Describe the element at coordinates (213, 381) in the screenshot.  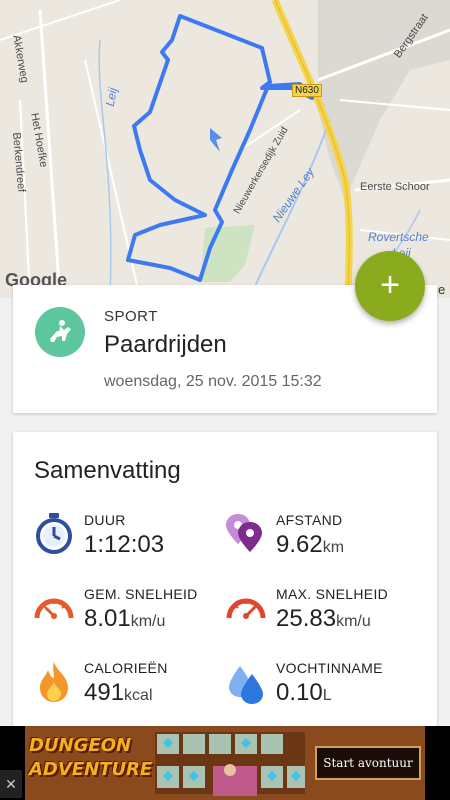
I see `workout-date: woensdag, 25 nov. 2015 15:32` at that location.